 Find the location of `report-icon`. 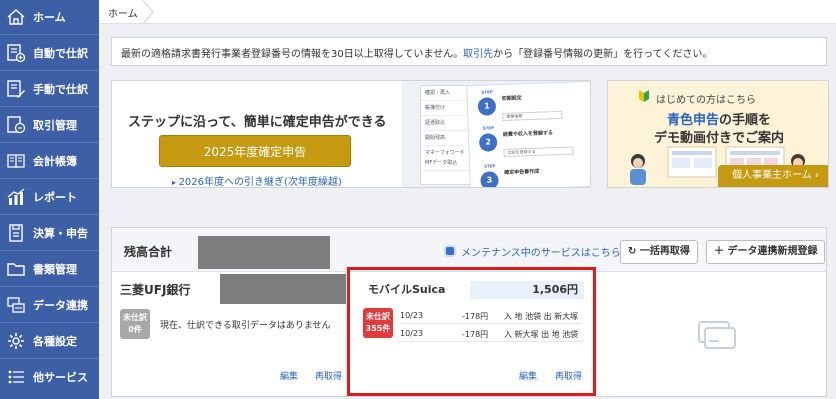

report-icon is located at coordinates (16, 196).